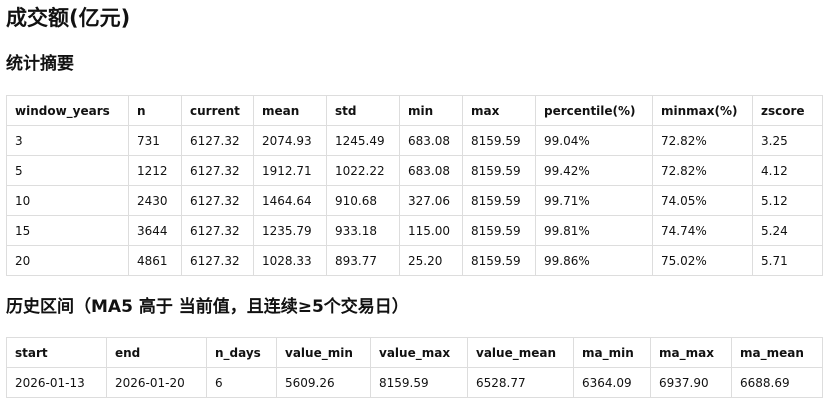  Describe the element at coordinates (520, 382) in the screenshot. I see `table-cell: 6528.77` at that location.